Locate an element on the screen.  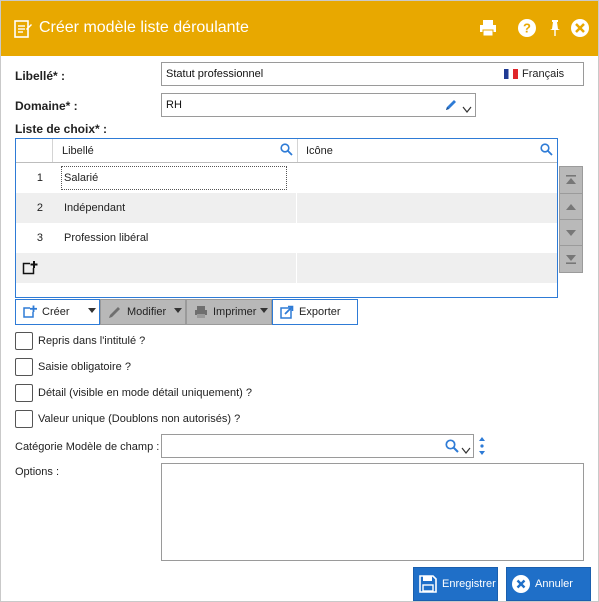
help-icon: ? is located at coordinates (527, 28).